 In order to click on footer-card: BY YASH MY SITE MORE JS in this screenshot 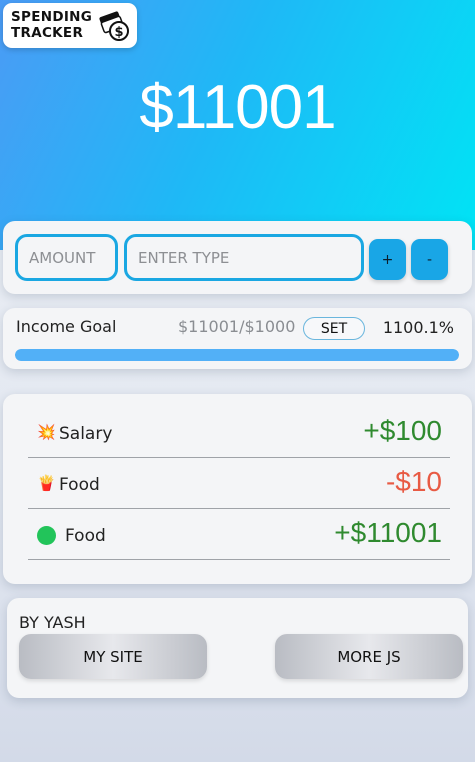, I will do `click(237, 648)`.